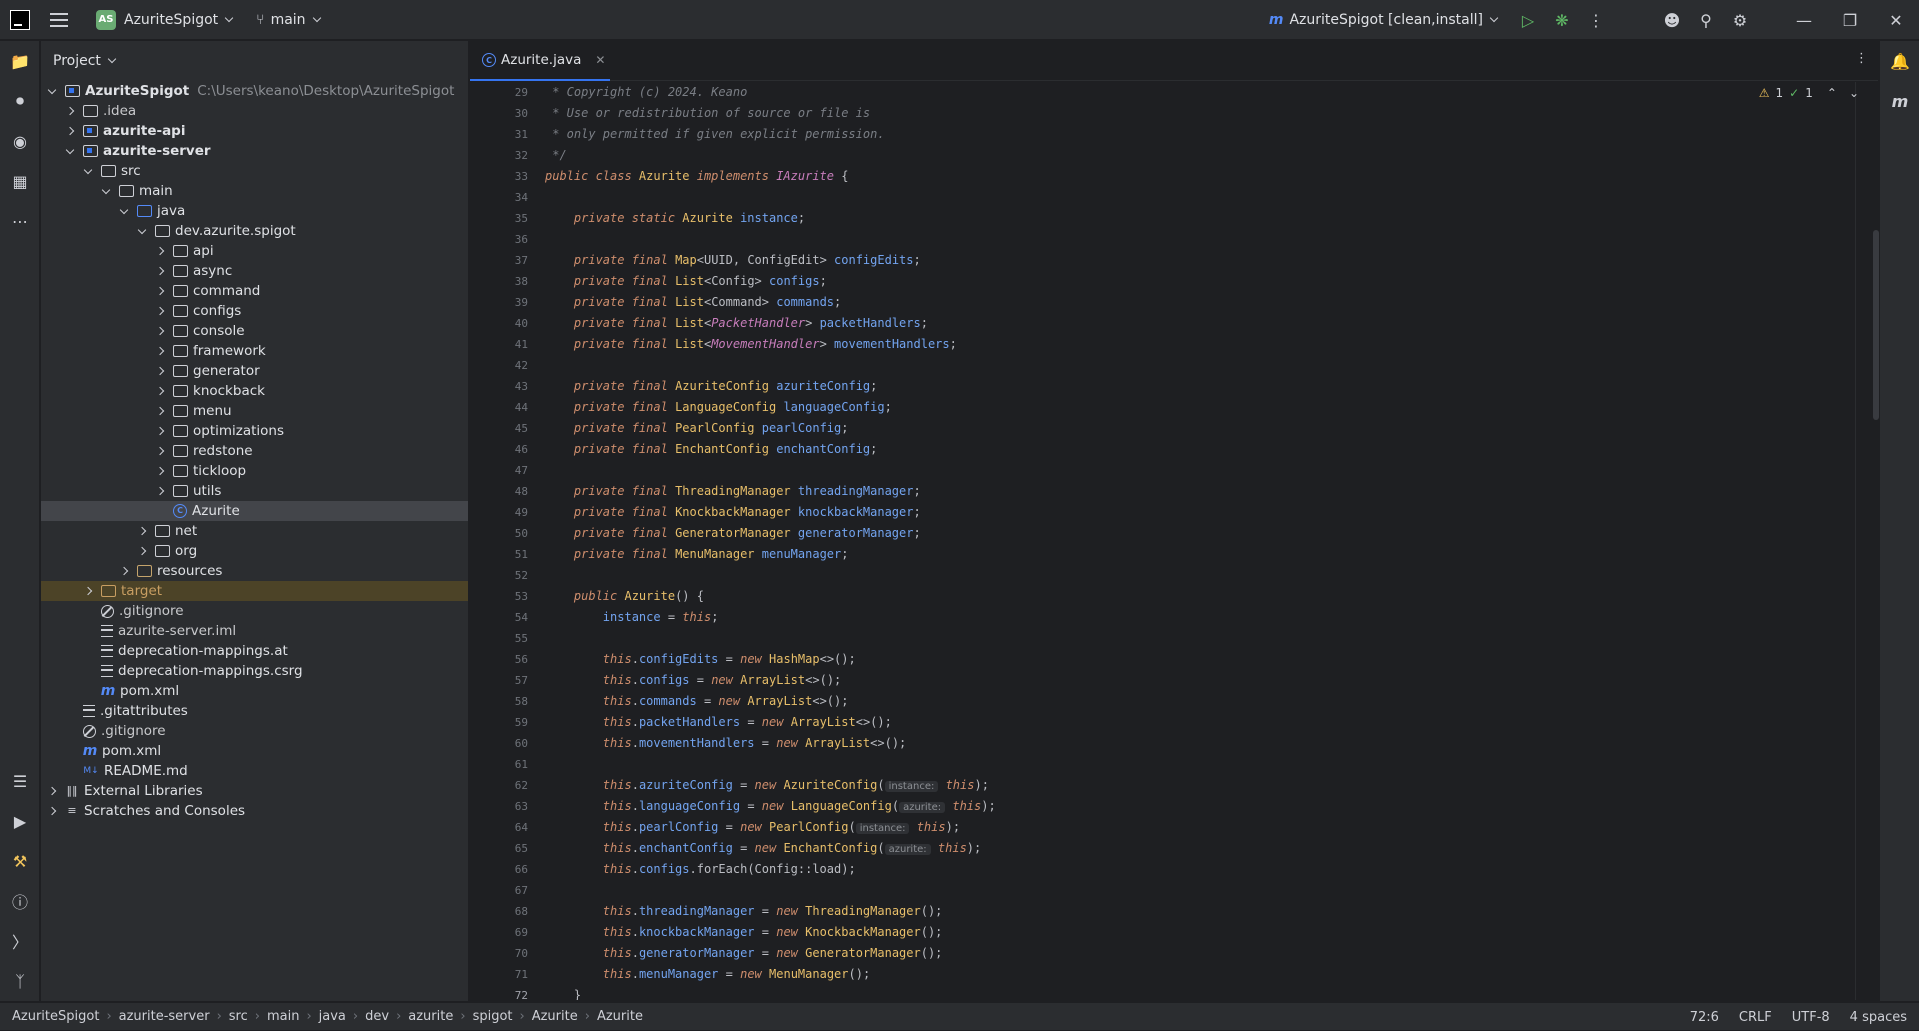  I want to click on maven-tool-icon: m, so click(1899, 101).